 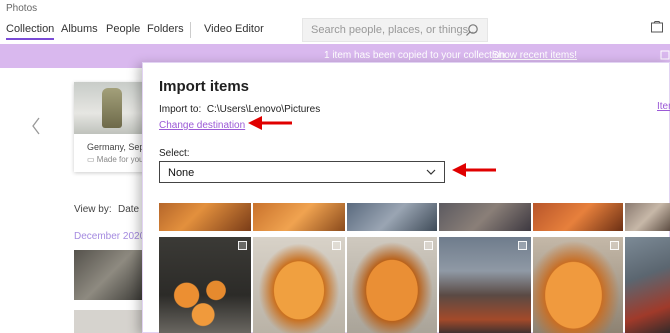 I want to click on nav-divider, so click(x=190, y=30).